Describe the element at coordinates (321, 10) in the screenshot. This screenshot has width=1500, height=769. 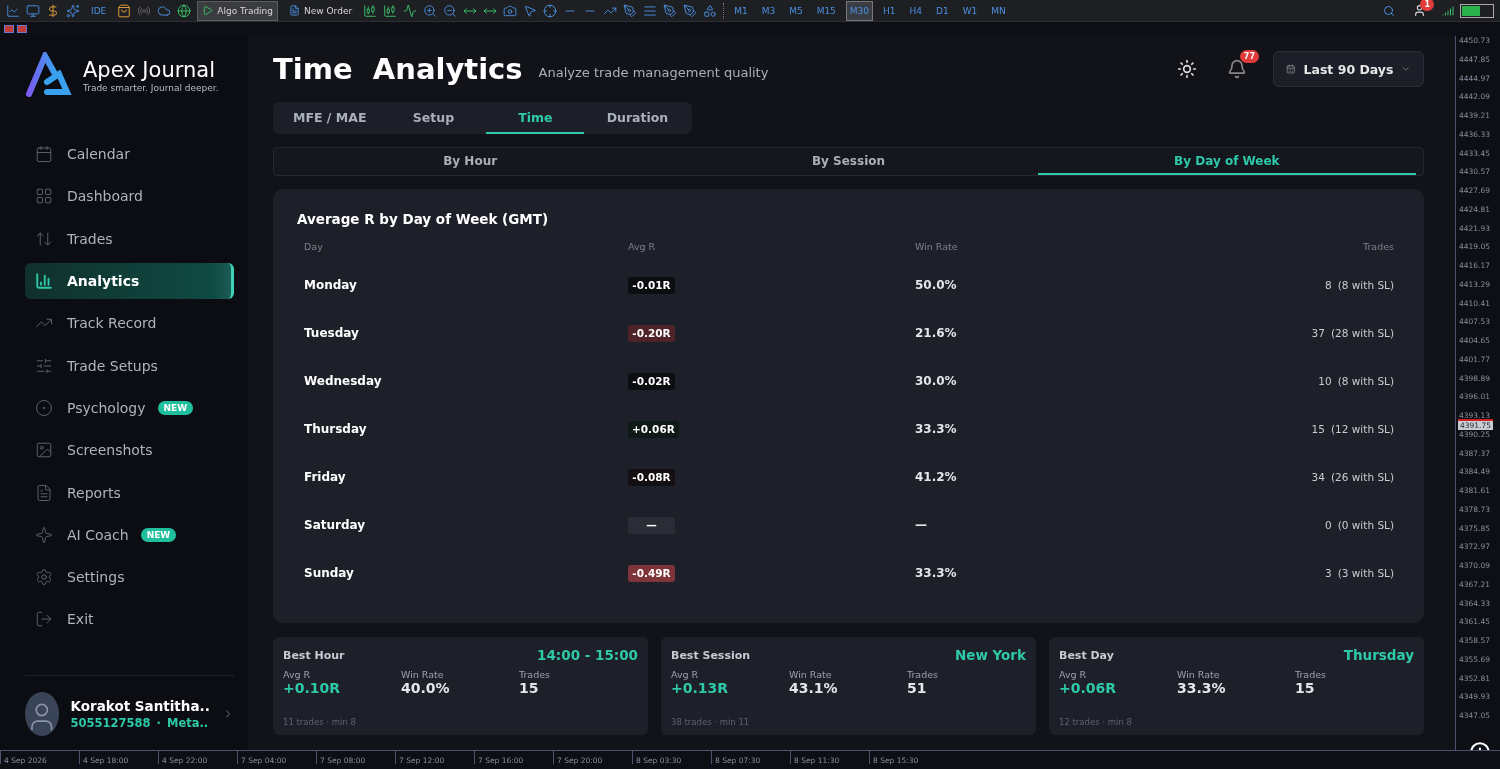
I see `new-order-button: New Order` at that location.